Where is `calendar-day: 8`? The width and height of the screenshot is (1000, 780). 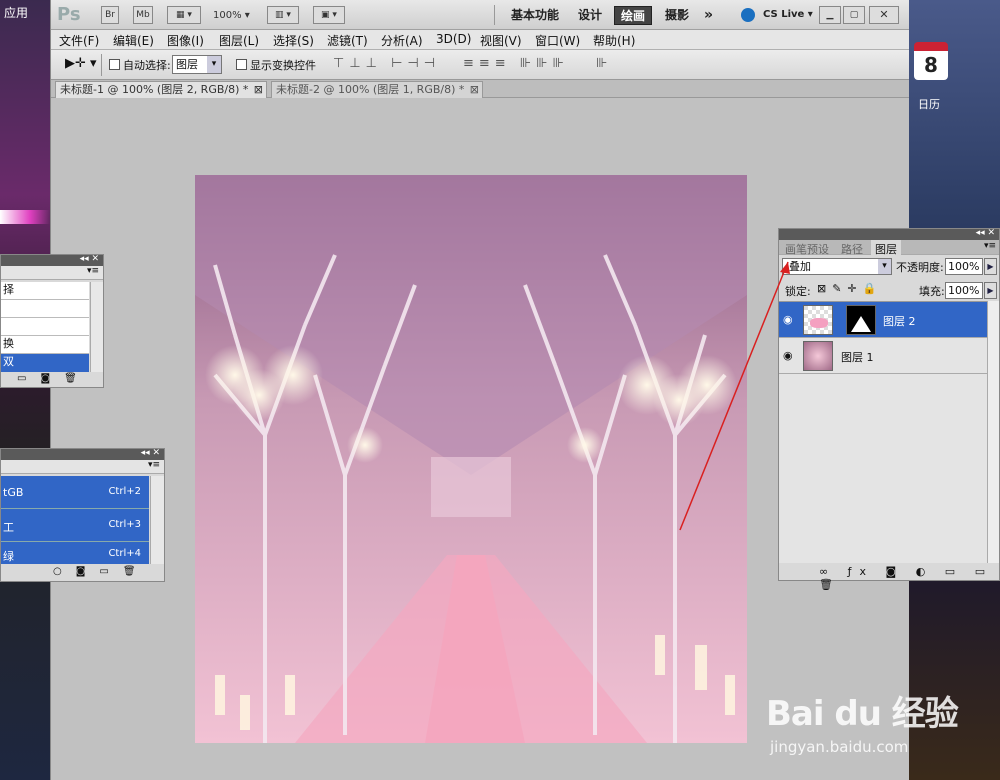
calendar-day: 8 is located at coordinates (931, 65).